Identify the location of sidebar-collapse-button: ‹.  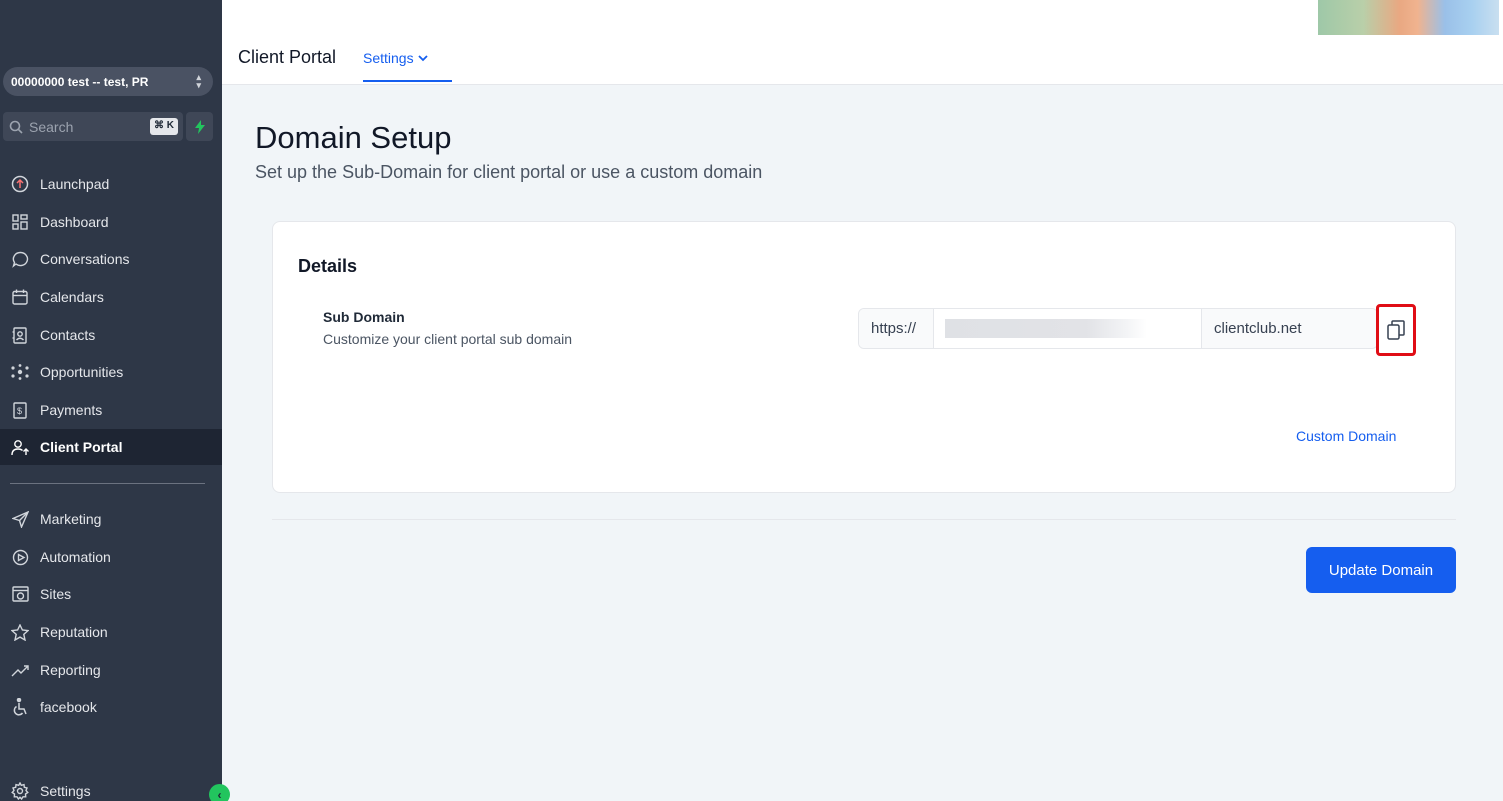
(219, 792).